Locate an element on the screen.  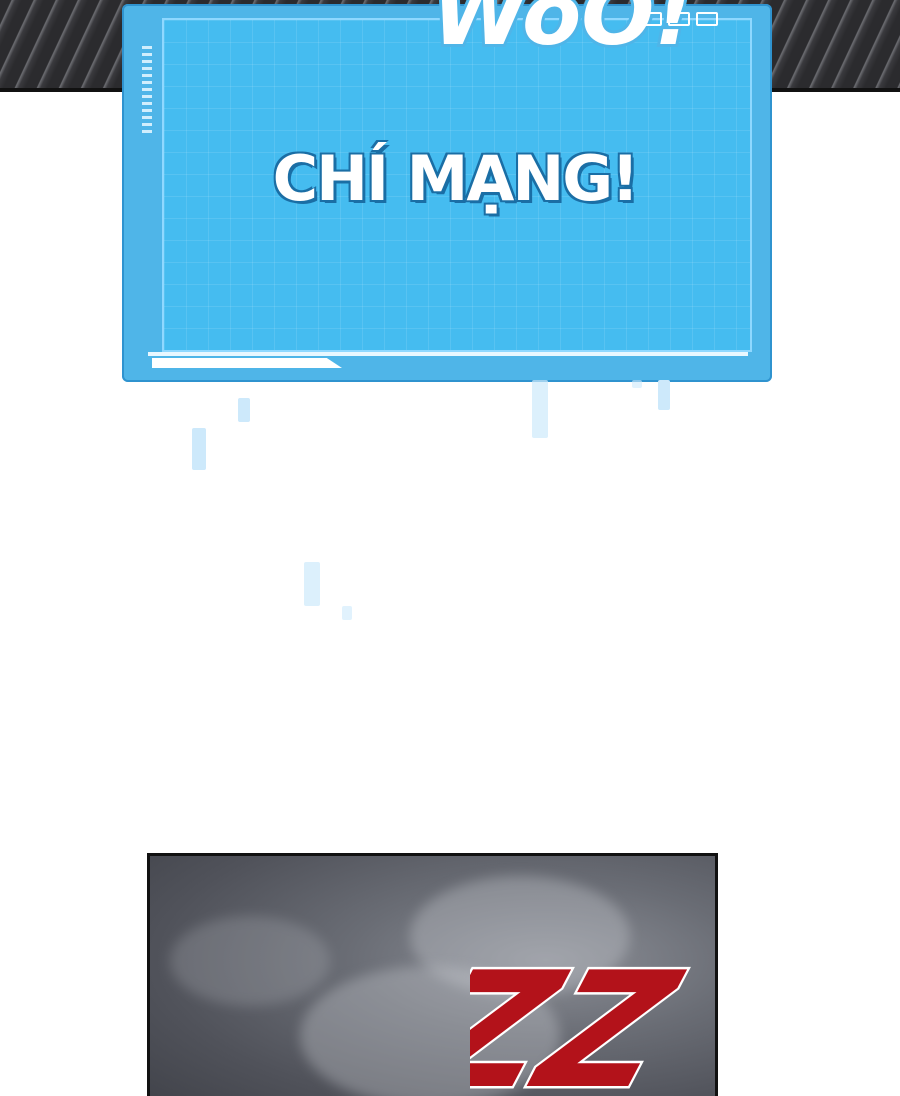
maximize-icon is located at coordinates (679, 19).